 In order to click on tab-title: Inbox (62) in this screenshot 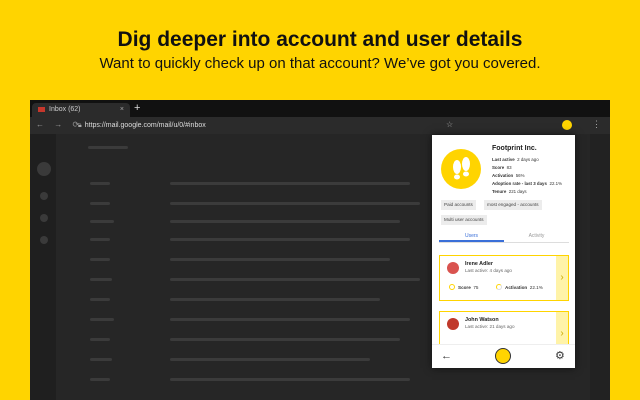, I will do `click(65, 109)`.